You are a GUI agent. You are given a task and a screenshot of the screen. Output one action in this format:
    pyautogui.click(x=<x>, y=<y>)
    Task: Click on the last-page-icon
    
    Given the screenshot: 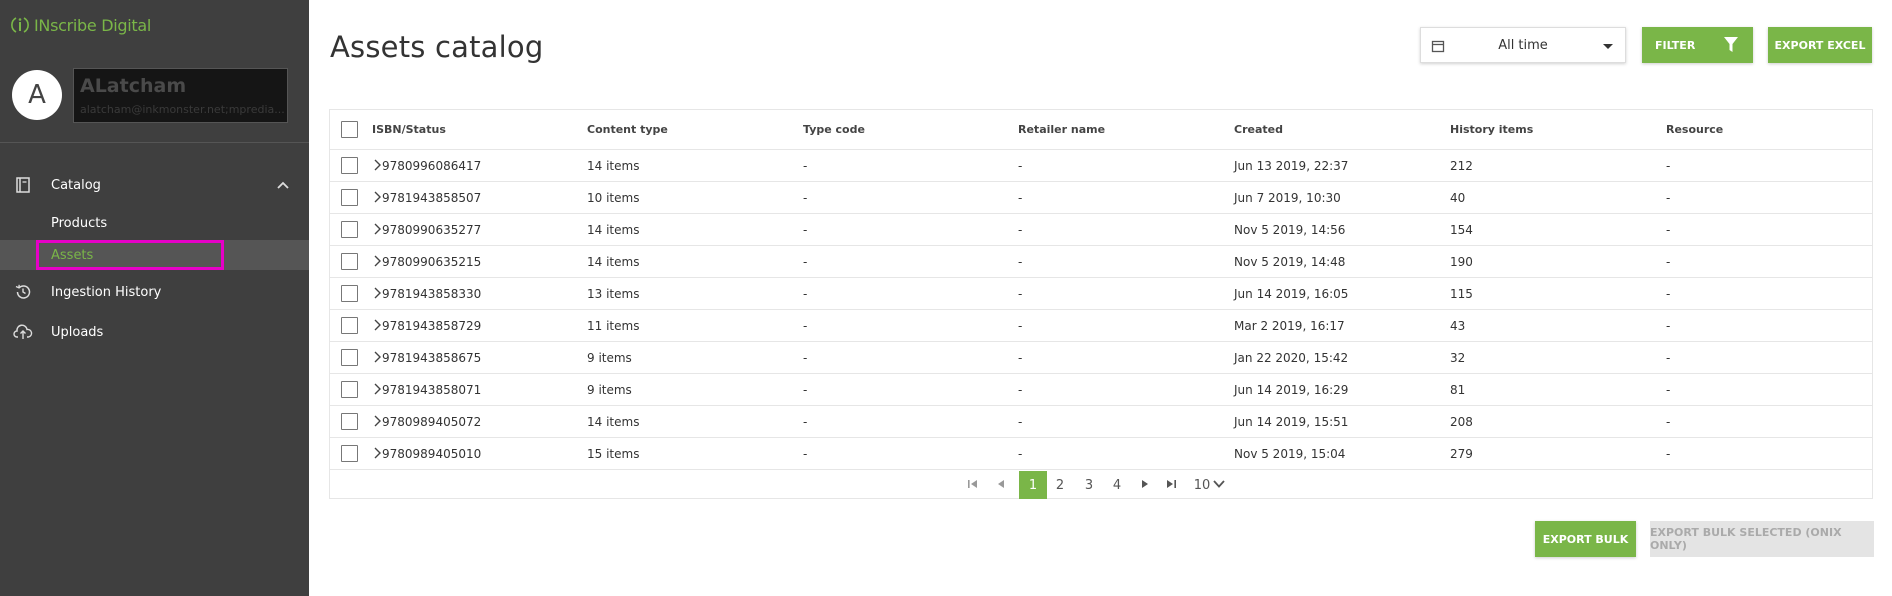 What is the action you would take?
    pyautogui.click(x=1171, y=484)
    